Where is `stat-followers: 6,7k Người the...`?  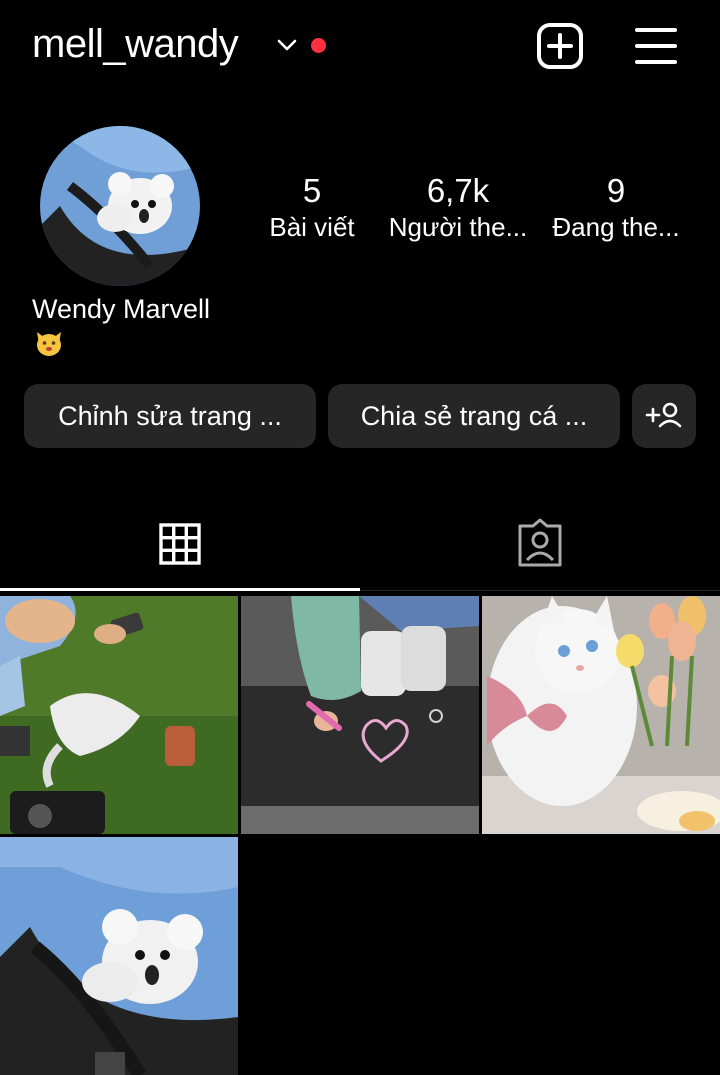
stat-followers: 6,7k Người the... is located at coordinates (458, 208).